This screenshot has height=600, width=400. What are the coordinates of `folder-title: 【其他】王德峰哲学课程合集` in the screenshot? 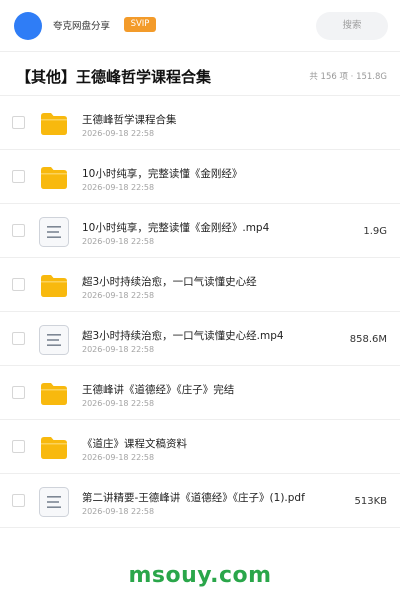 It's located at (114, 77).